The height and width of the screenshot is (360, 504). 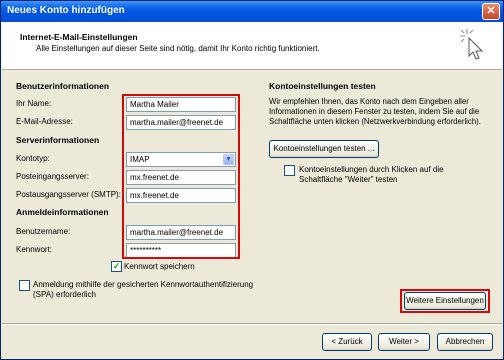 I want to click on server-info-heading: Serverinformationen, so click(x=58, y=140).